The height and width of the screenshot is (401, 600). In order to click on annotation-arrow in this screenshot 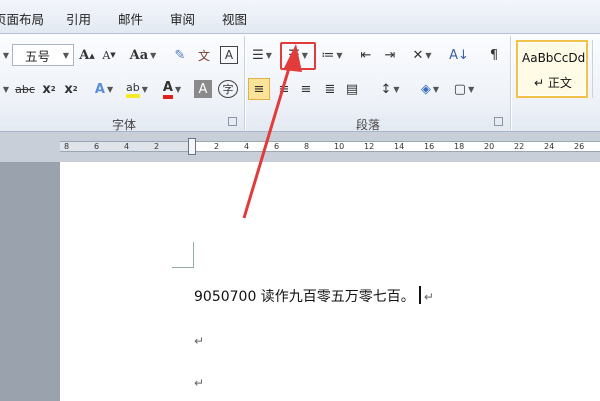, I will do `click(272, 131)`.